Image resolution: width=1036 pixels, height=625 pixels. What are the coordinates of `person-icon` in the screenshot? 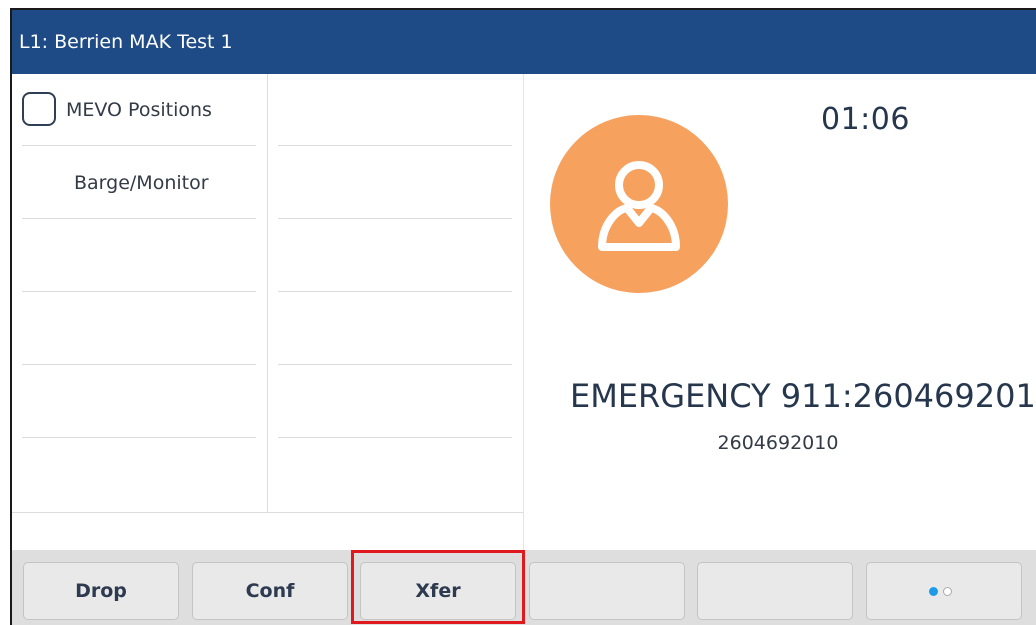 It's located at (639, 204).